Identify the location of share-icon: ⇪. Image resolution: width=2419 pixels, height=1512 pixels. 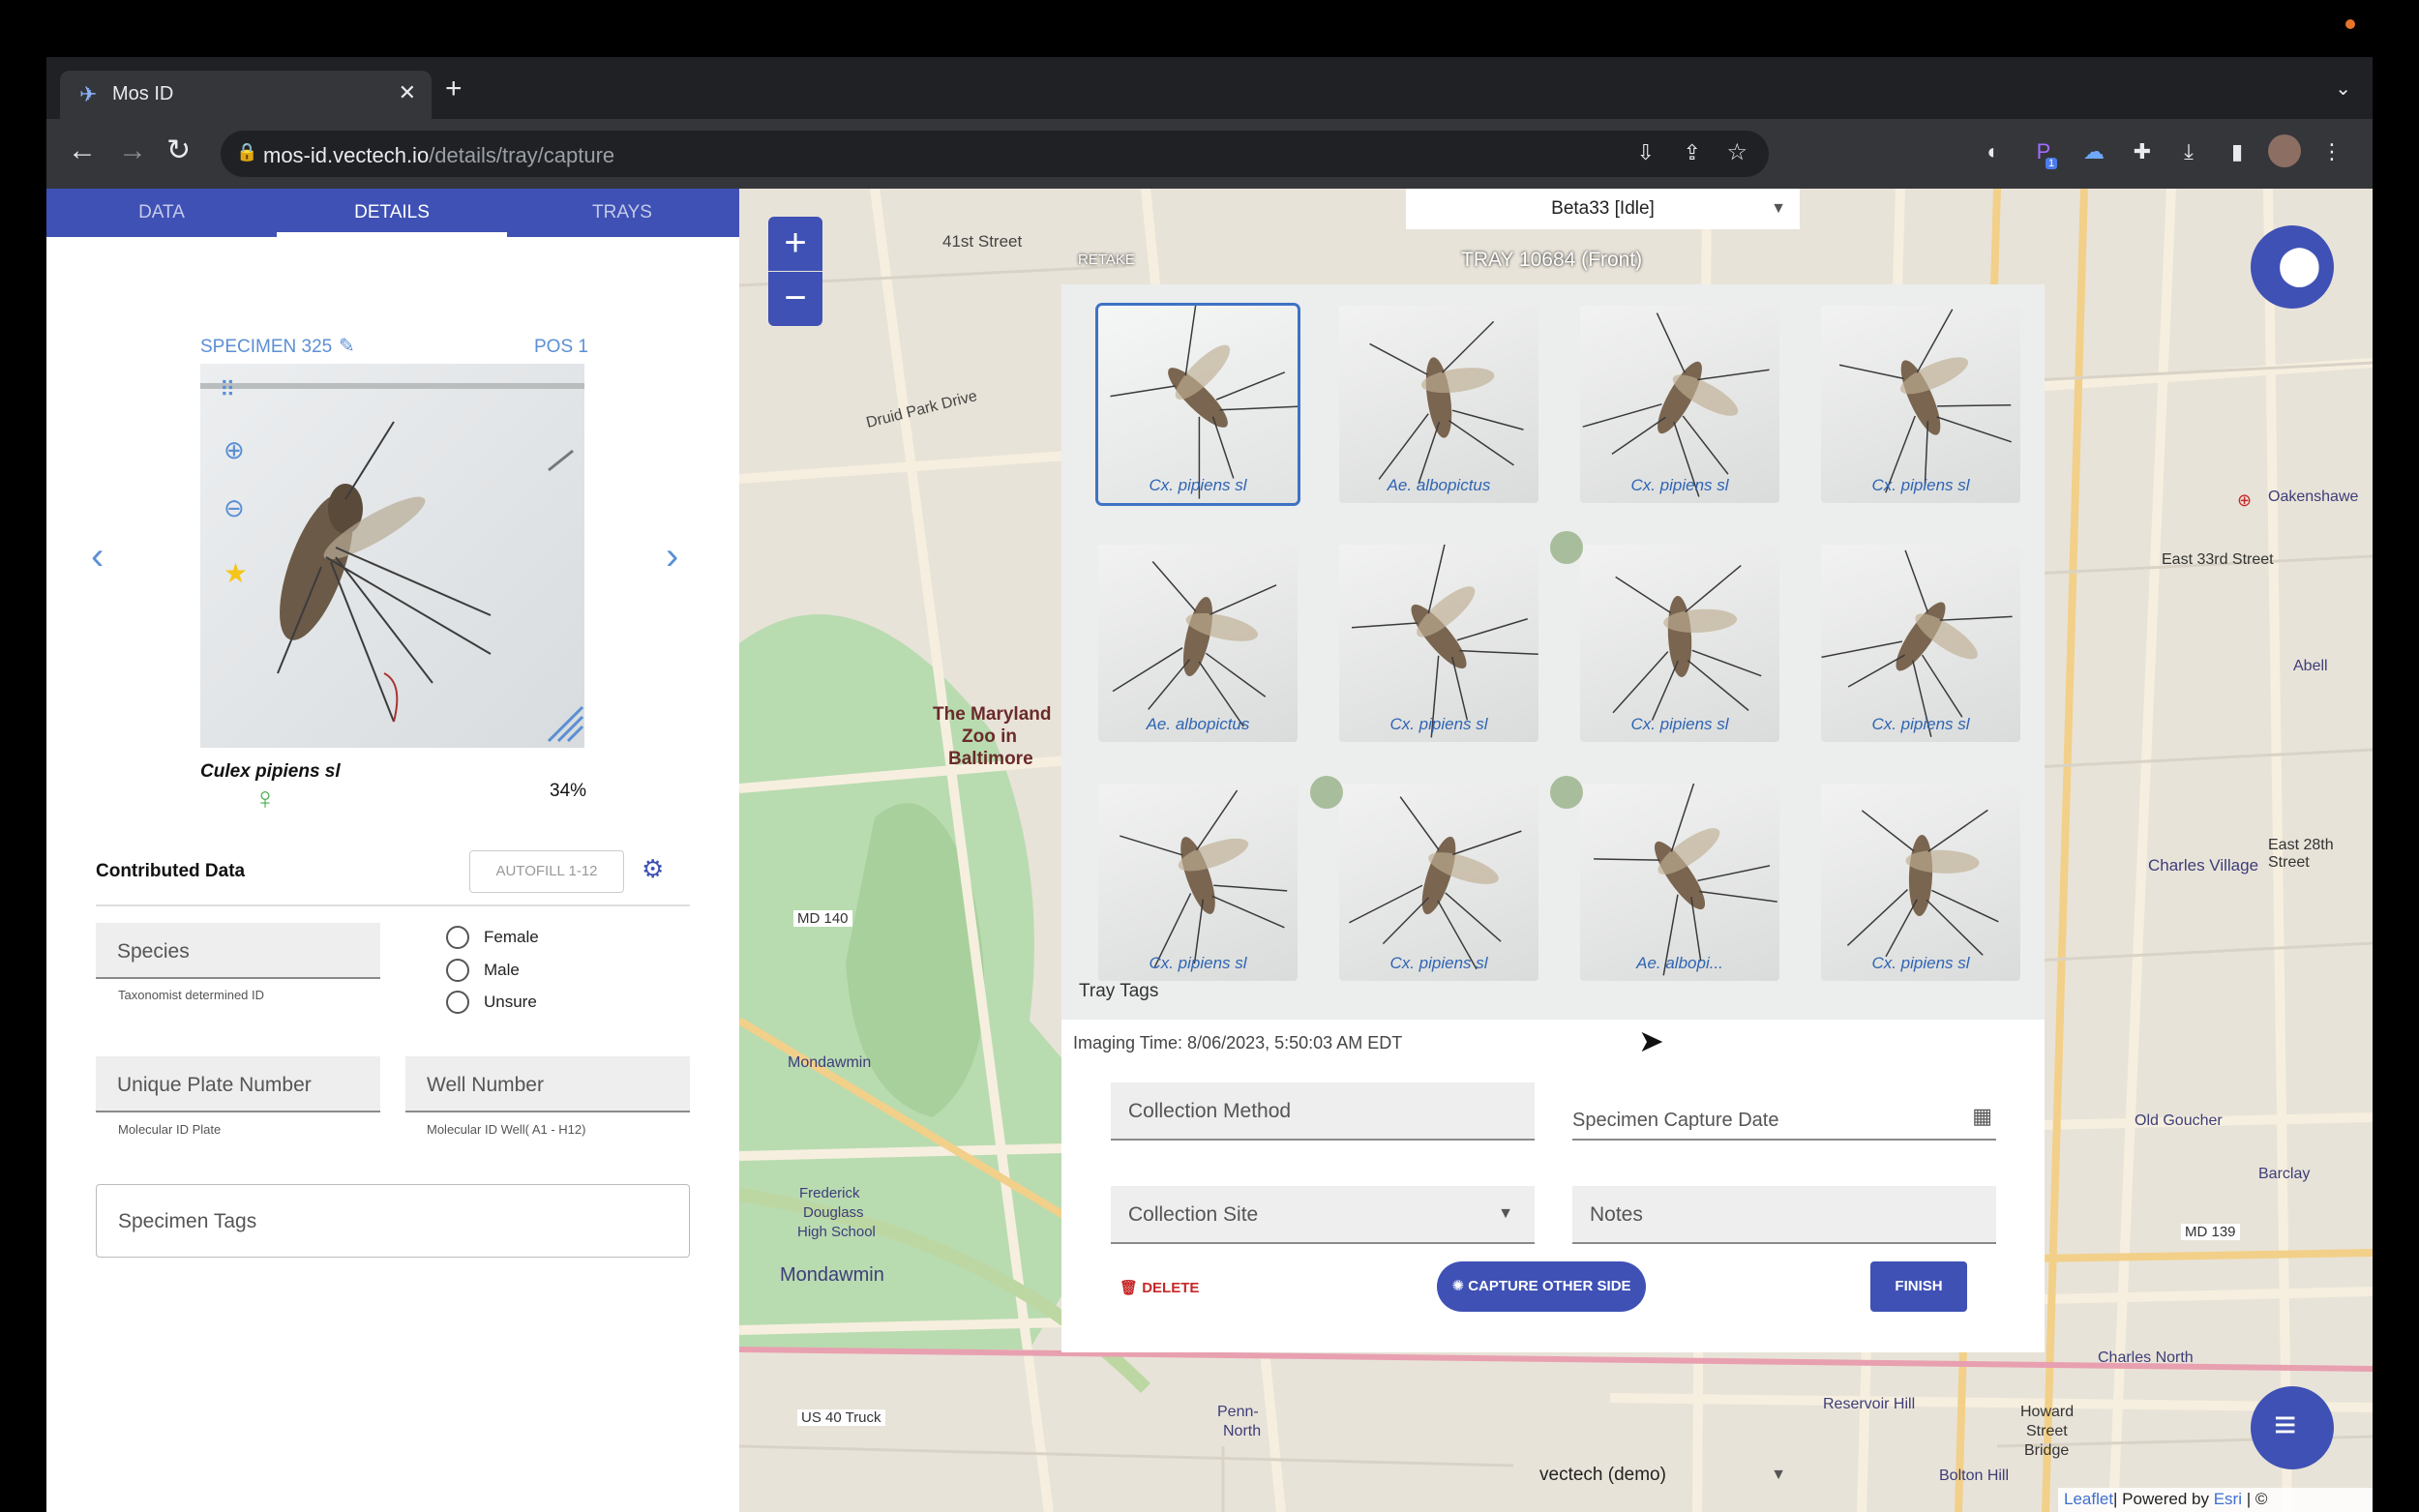
(1693, 152).